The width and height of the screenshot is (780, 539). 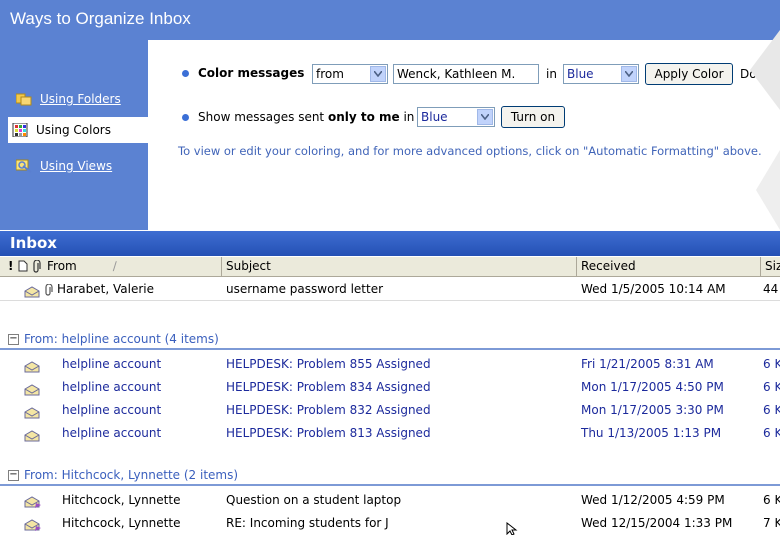 I want to click on organize-pane-title: Ways to Organize Inbox, so click(x=100, y=18).